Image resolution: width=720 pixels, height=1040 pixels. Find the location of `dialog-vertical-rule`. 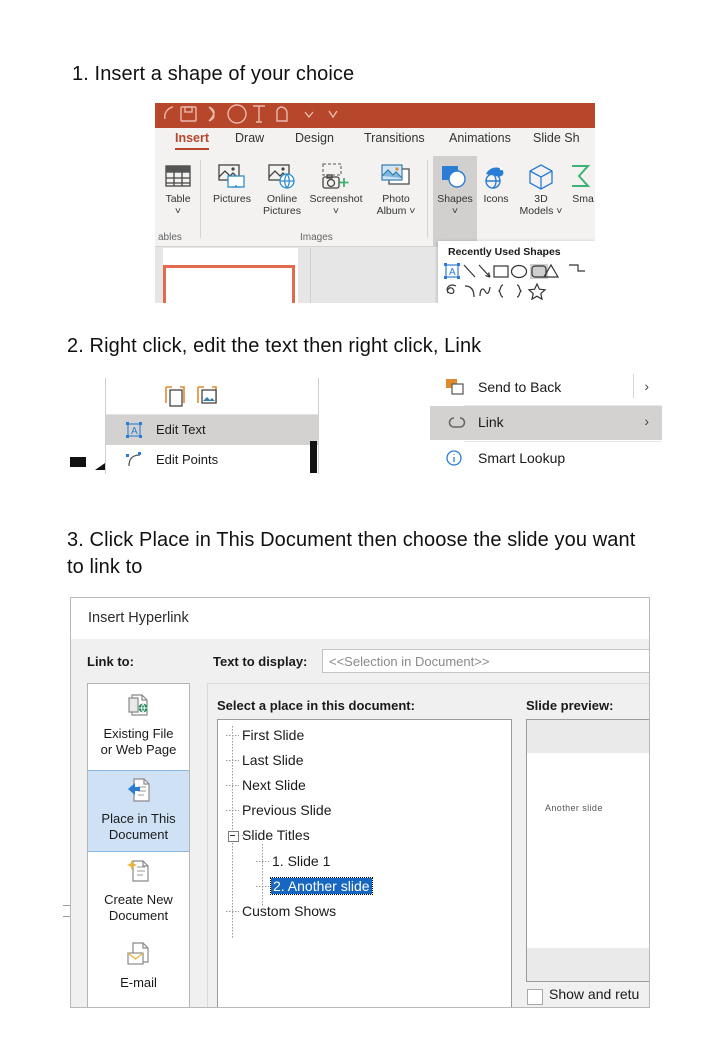

dialog-vertical-rule is located at coordinates (207, 845).